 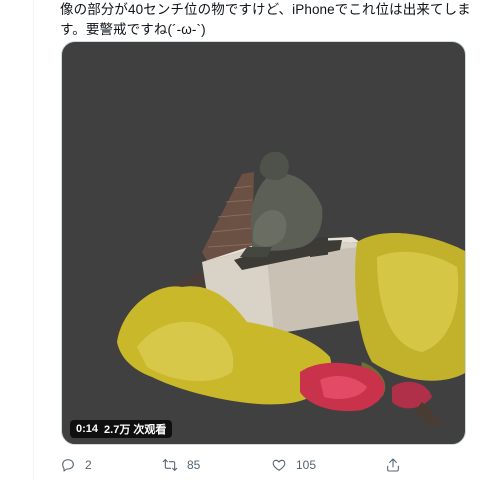 I want to click on share-button, so click(x=393, y=465).